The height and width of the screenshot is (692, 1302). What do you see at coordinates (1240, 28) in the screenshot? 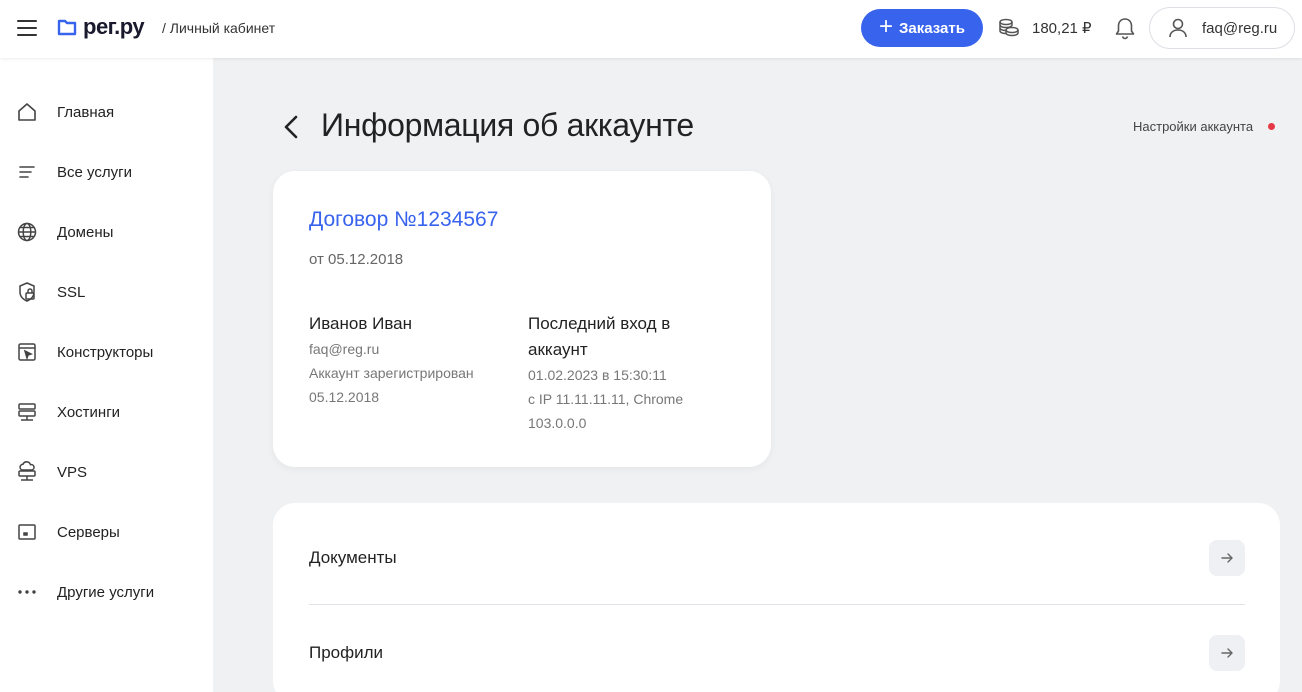
I see `account-email: faq@reg.ru` at bounding box center [1240, 28].